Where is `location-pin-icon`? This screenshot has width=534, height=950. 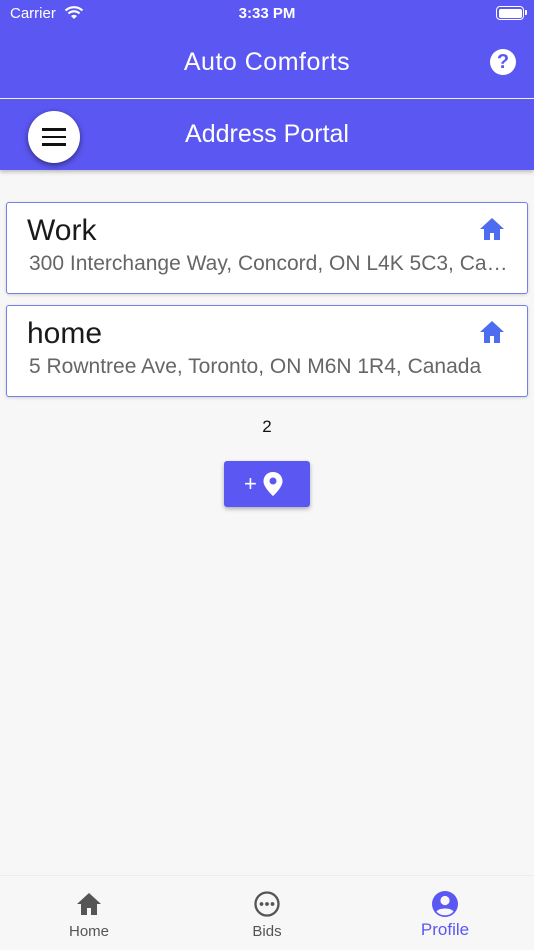
location-pin-icon is located at coordinates (273, 484).